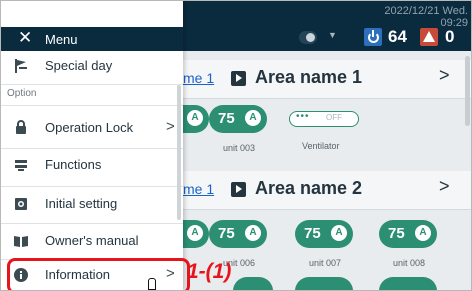 The width and height of the screenshot is (472, 291). I want to click on unit-tile: 75 A unit 006, so click(241, 244).